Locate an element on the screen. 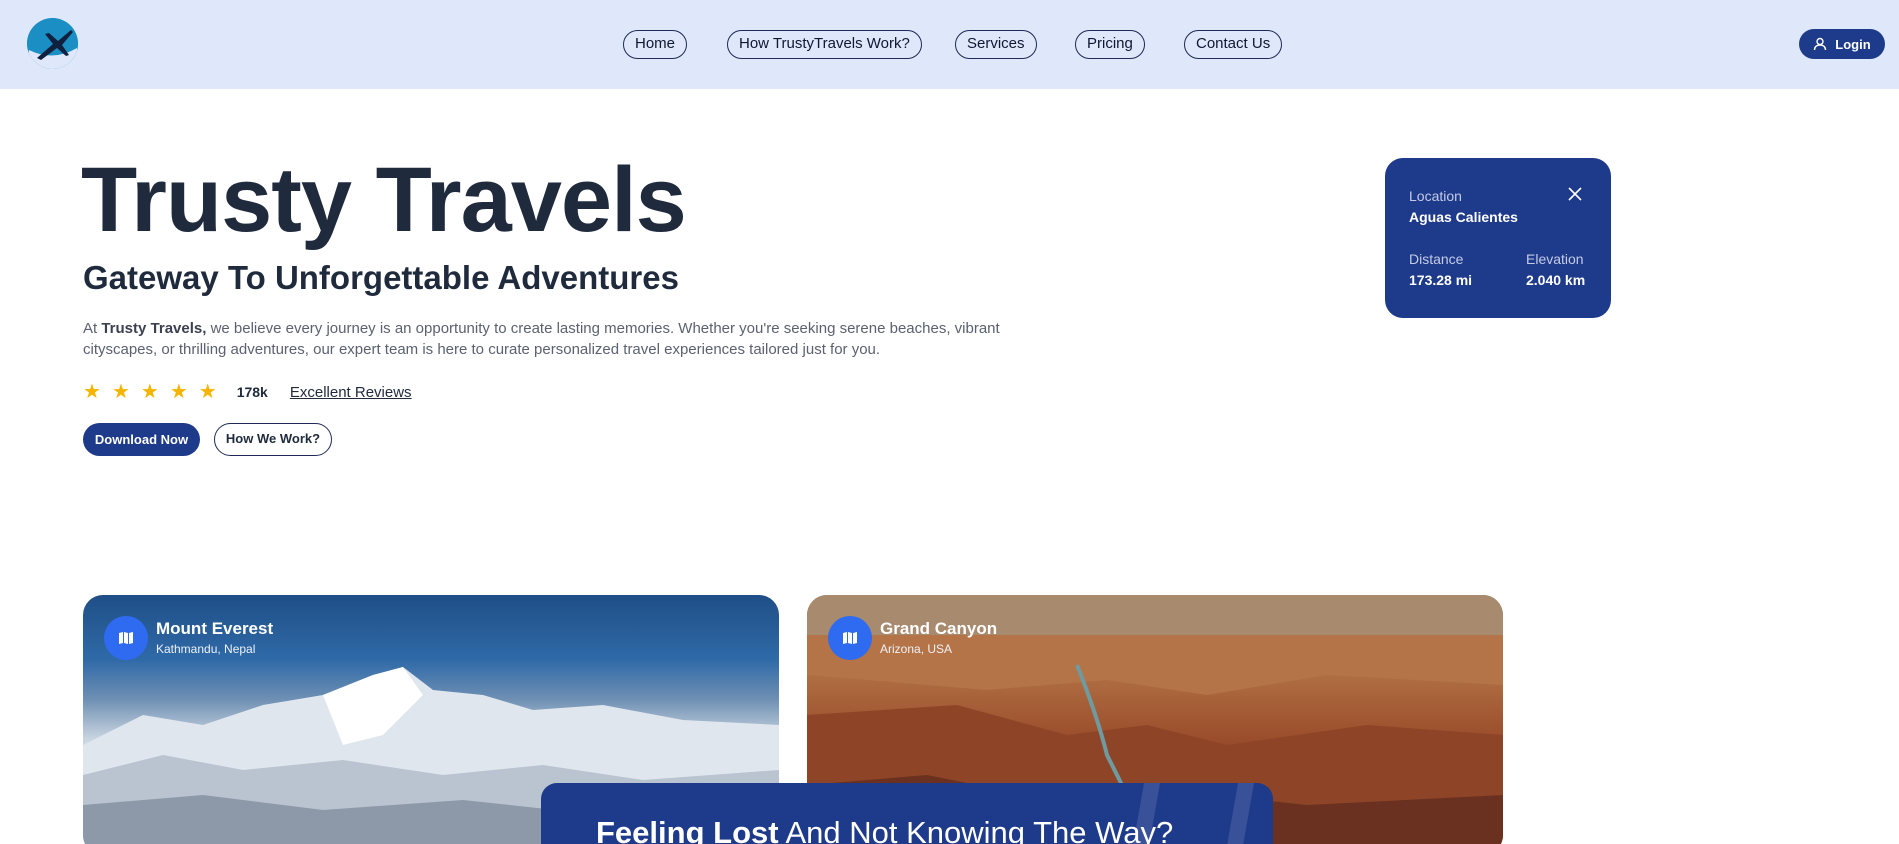  login-button: Login is located at coordinates (1842, 44).